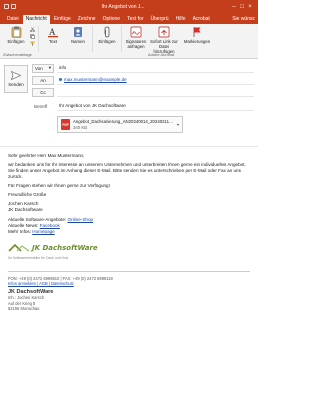 This screenshot has height=400, width=320. I want to click on paste-button: Einfügen, so click(16, 35).